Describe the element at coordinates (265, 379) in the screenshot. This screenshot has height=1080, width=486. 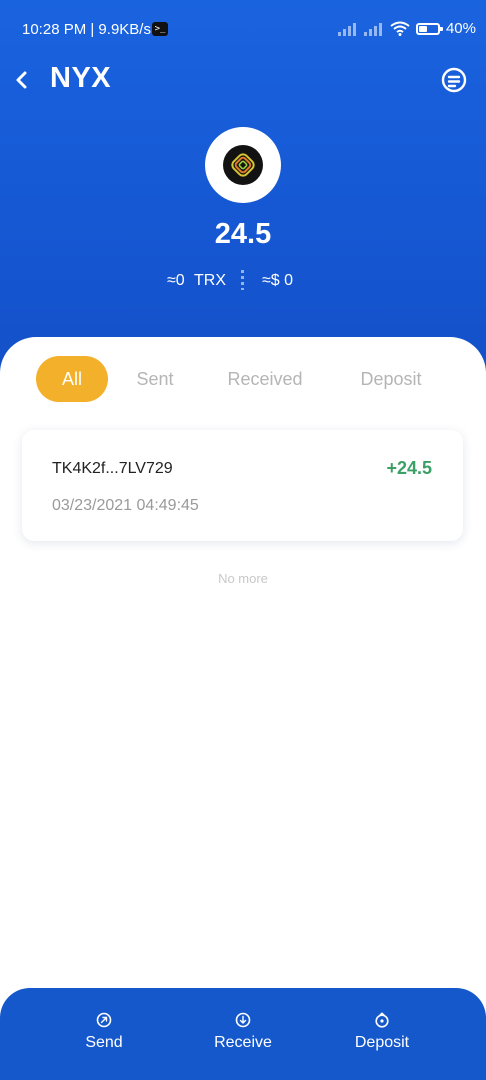
I see `tab-received: Received` at that location.